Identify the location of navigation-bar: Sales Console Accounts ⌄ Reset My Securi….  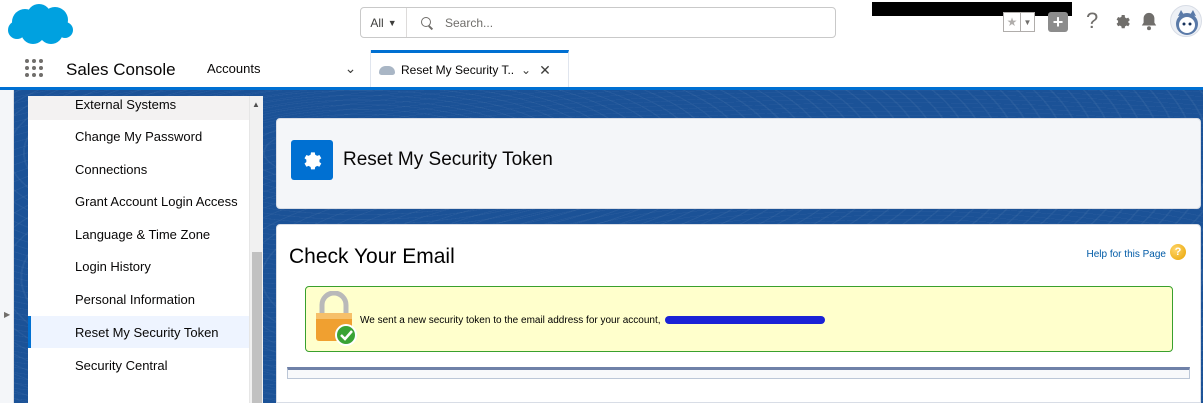
(601, 70).